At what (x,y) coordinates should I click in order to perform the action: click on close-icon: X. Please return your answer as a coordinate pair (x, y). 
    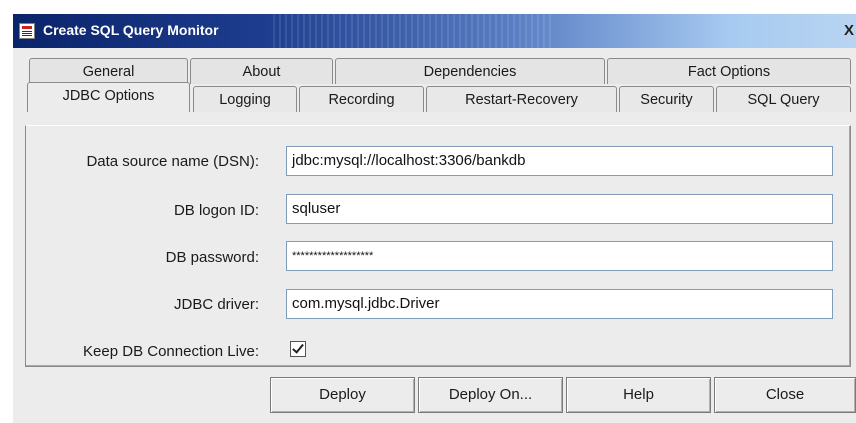
    Looking at the image, I should click on (848, 31).